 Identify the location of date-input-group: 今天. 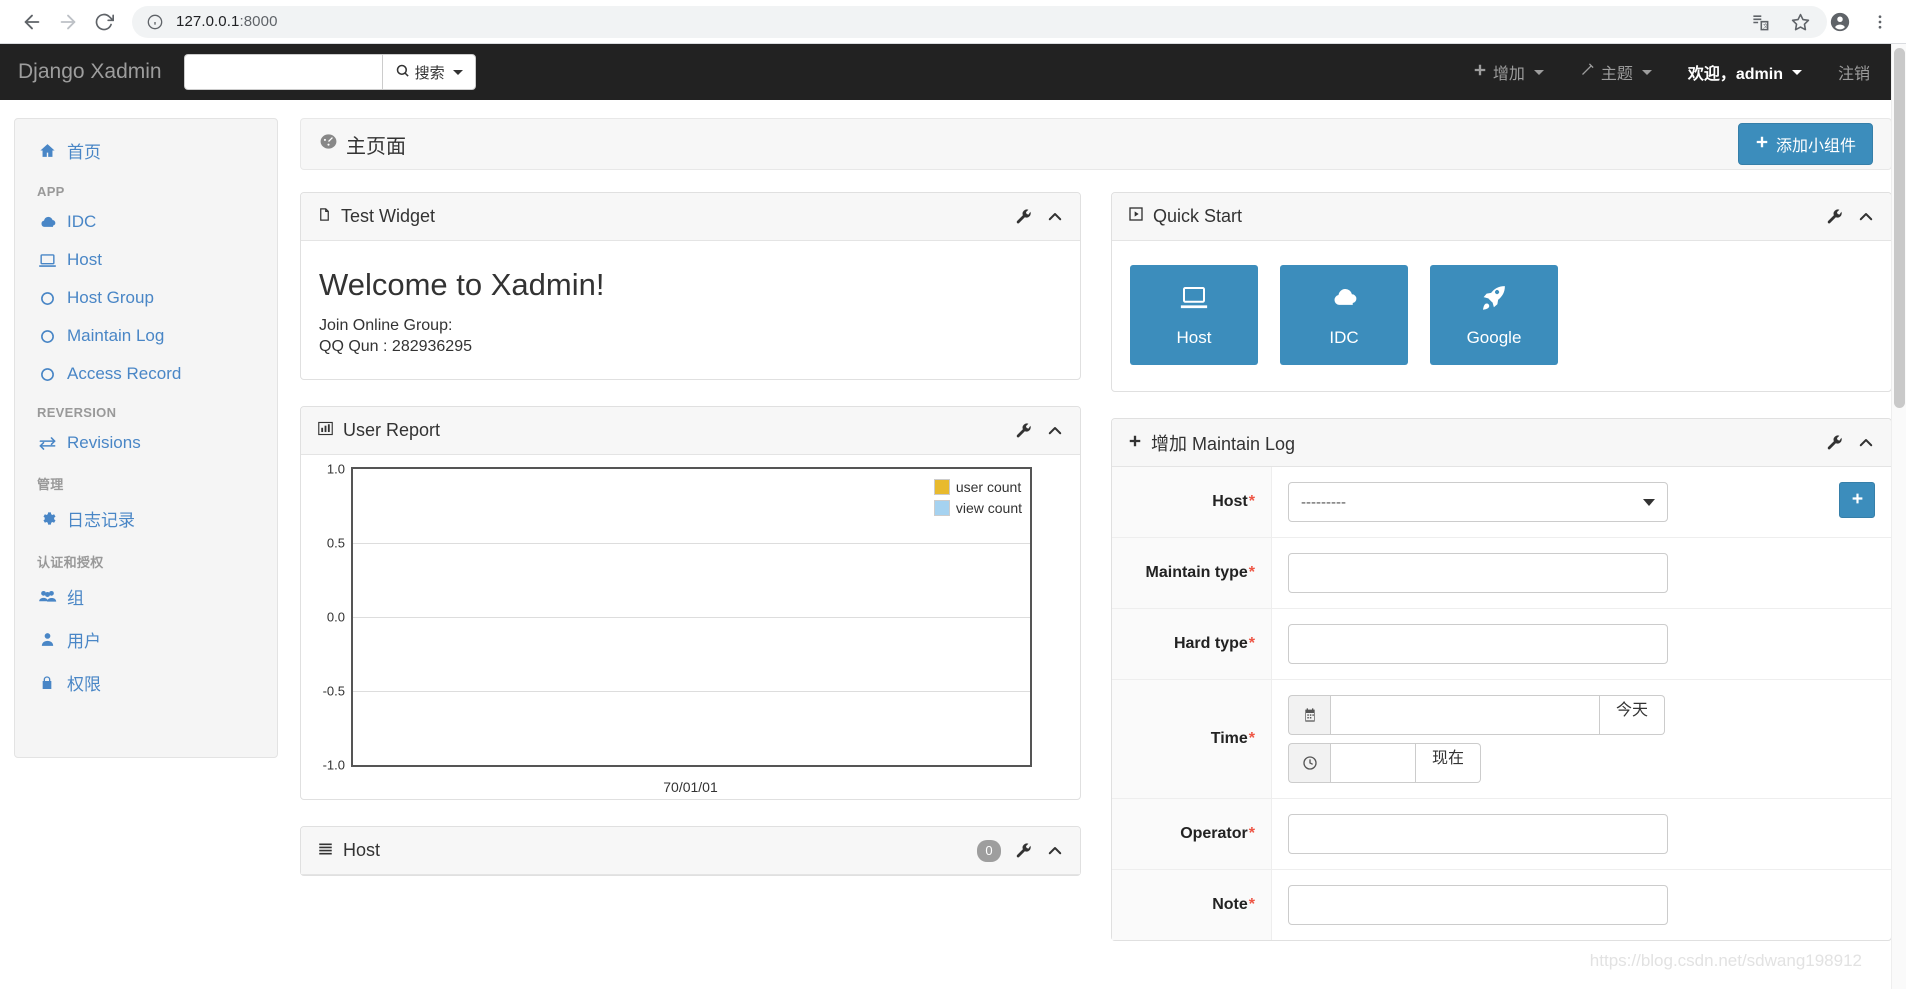
(1477, 715).